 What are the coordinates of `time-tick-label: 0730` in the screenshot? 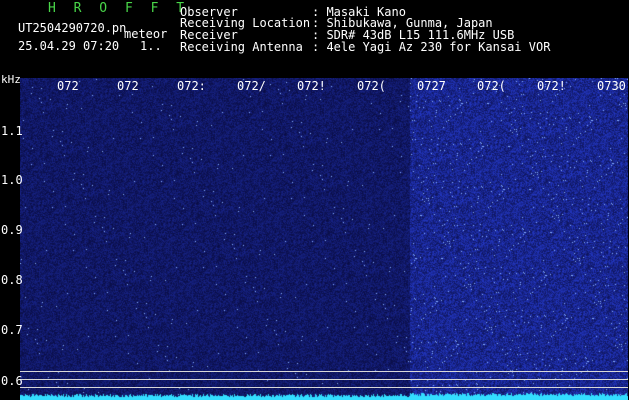 It's located at (611, 86).